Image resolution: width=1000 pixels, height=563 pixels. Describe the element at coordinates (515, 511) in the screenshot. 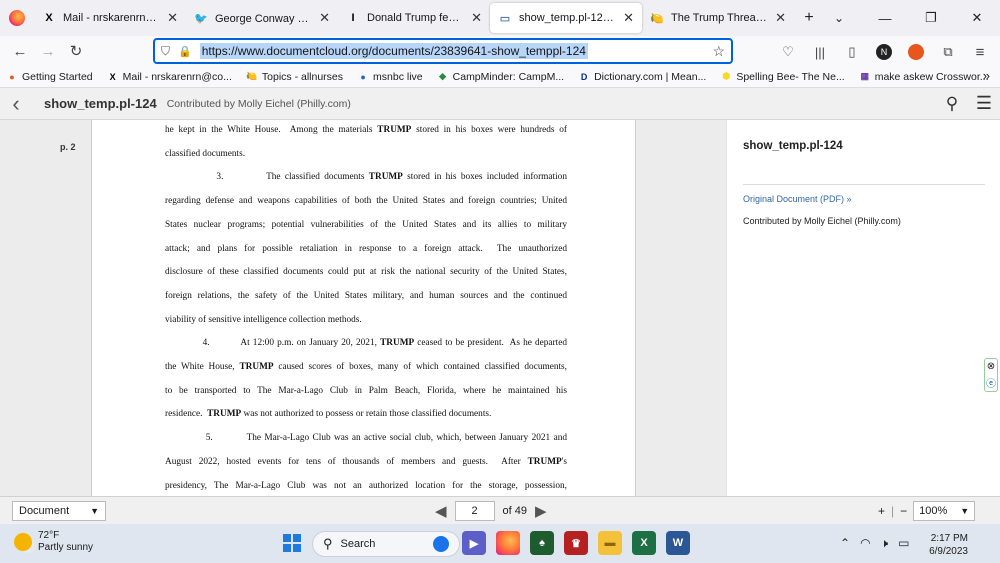

I see `total-pages-label: of 49` at that location.